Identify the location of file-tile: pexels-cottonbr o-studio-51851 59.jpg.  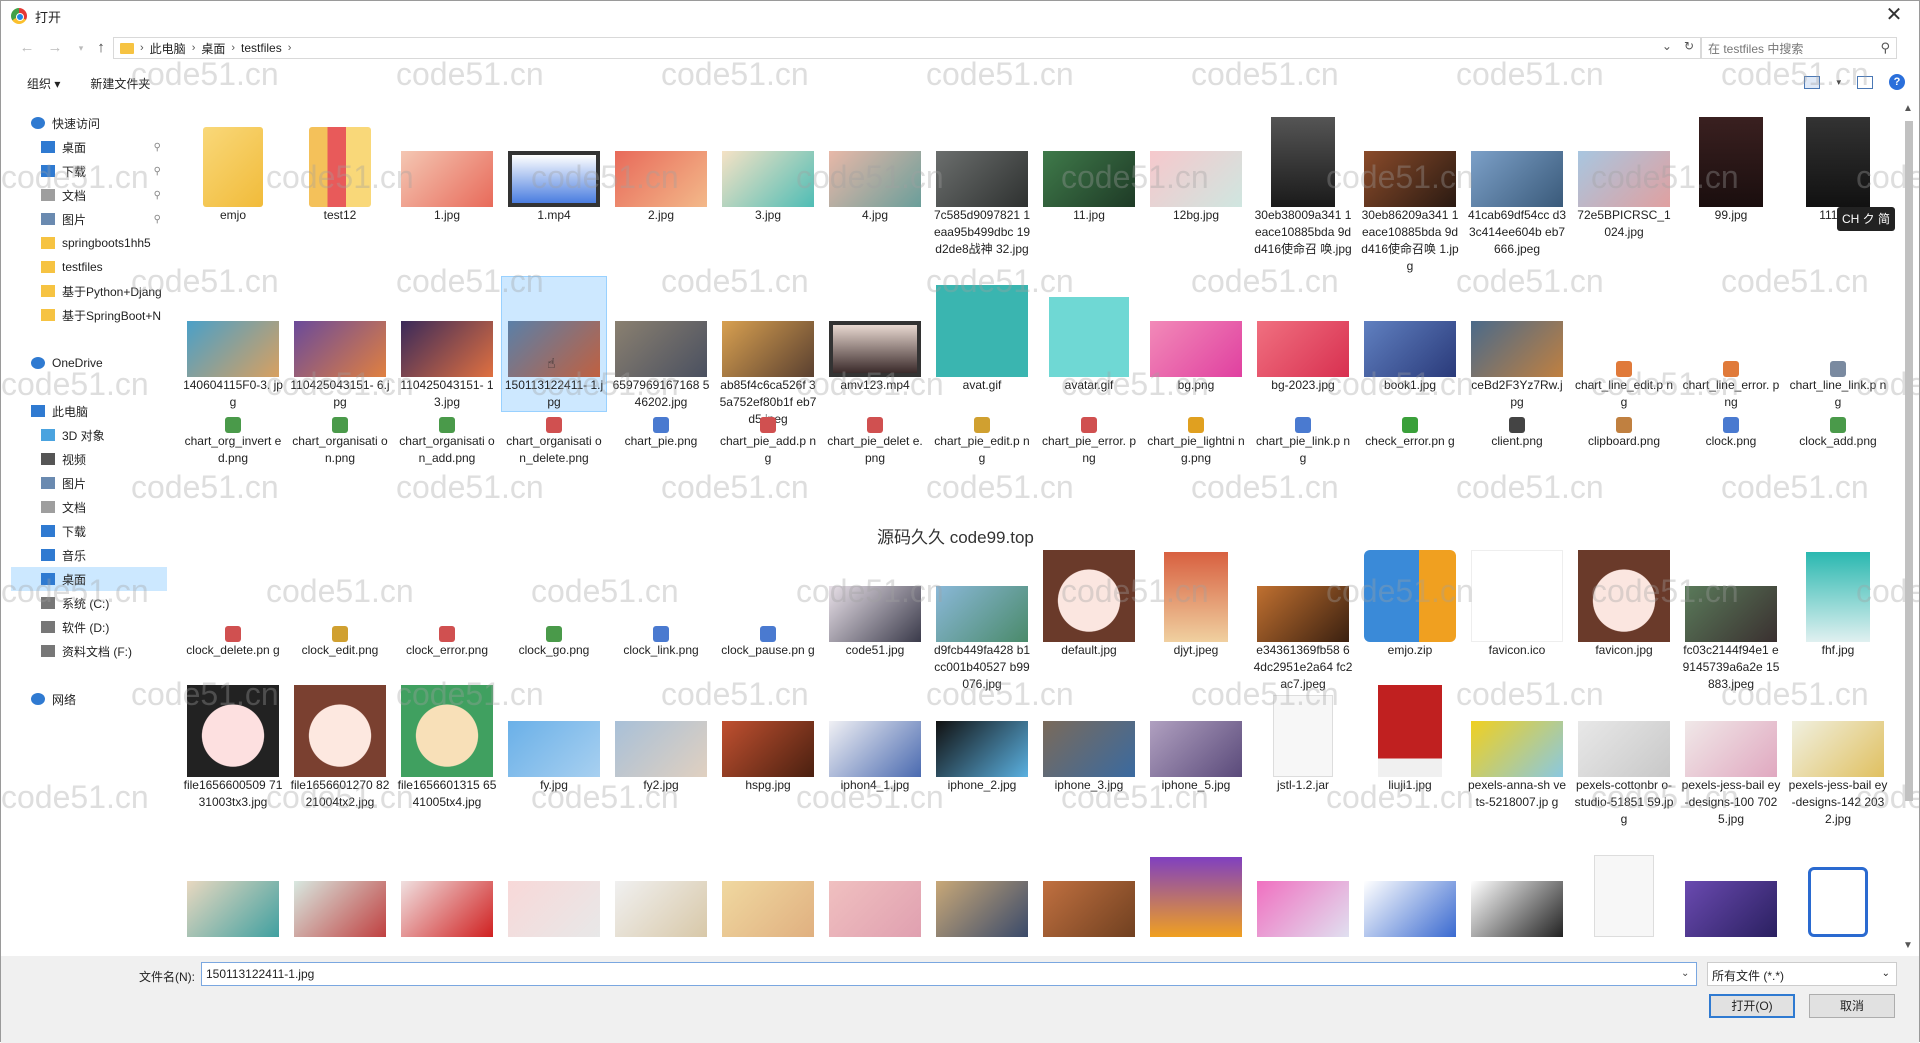
(1624, 752).